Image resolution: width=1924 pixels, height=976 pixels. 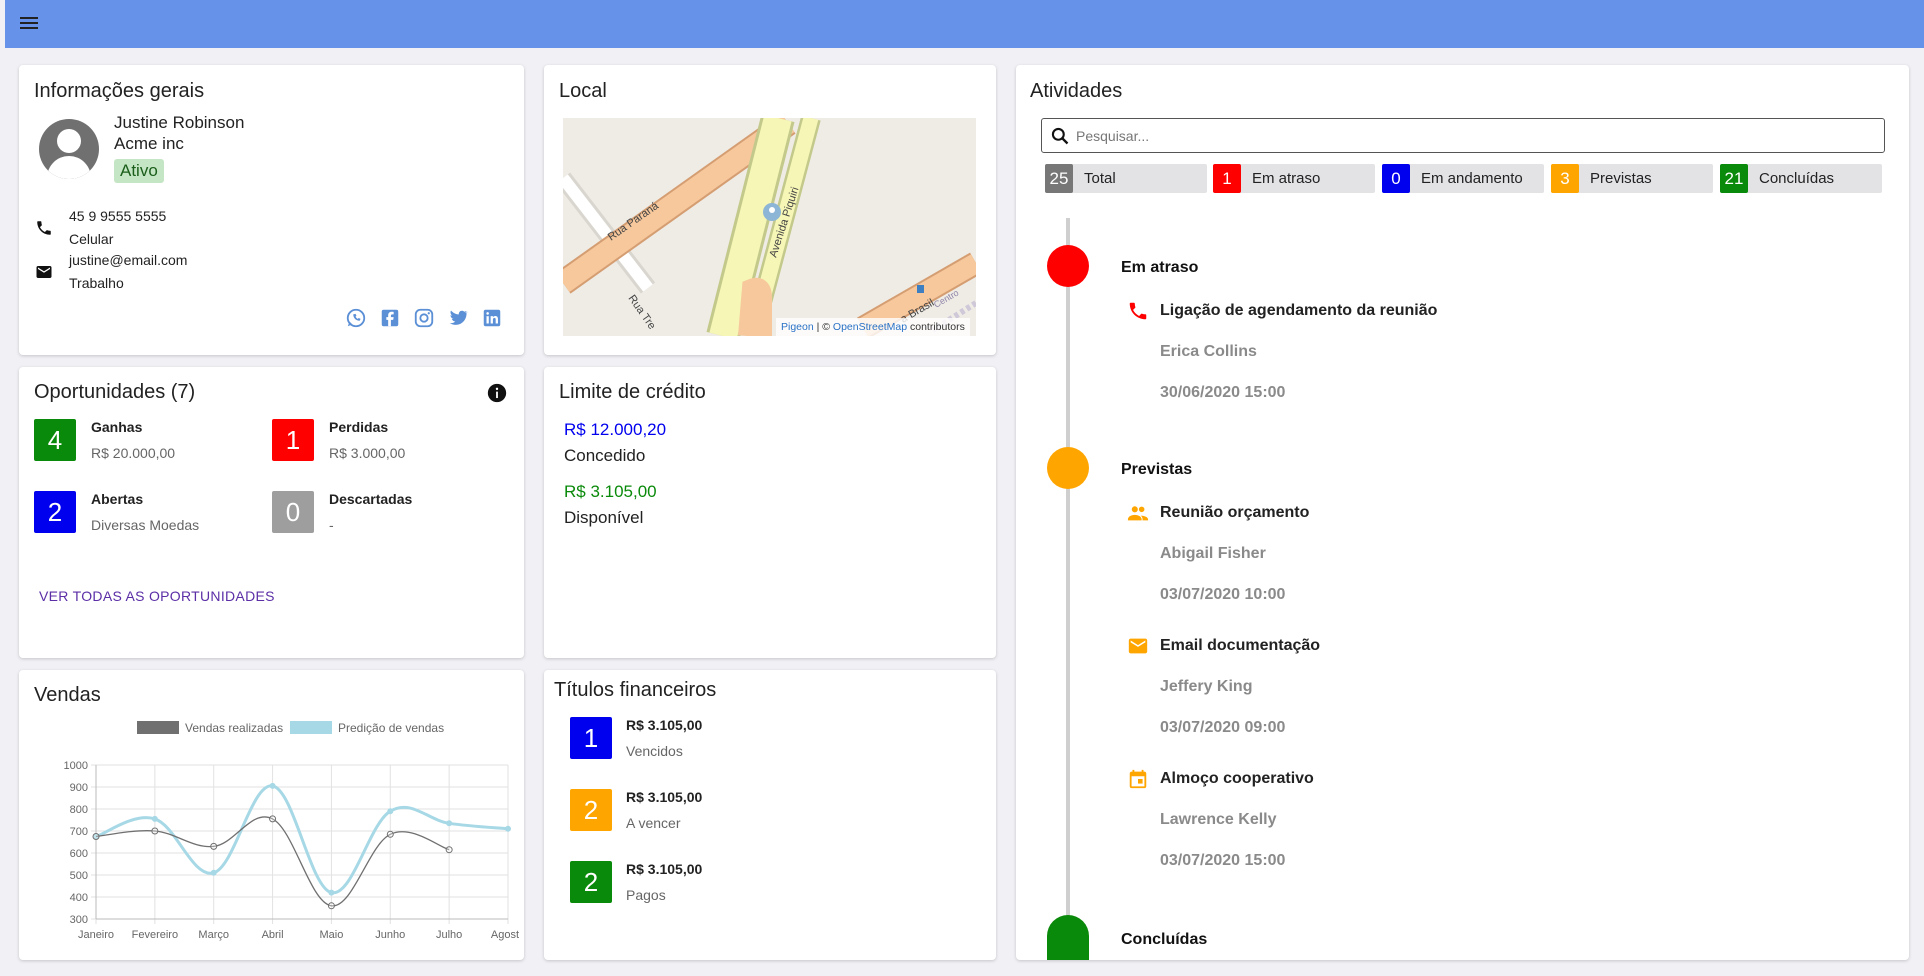 I want to click on map-attribution: Pigeon | © OpenStreetMap contributors, so click(x=873, y=327).